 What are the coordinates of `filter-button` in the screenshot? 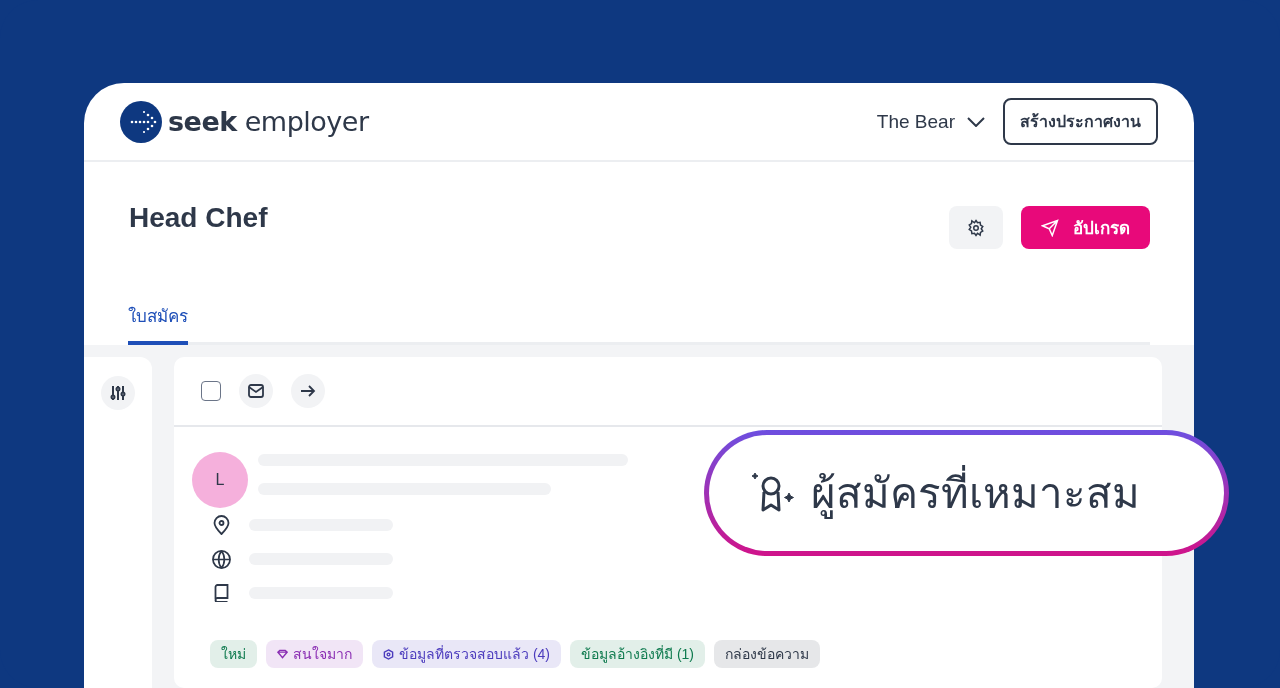 It's located at (118, 393).